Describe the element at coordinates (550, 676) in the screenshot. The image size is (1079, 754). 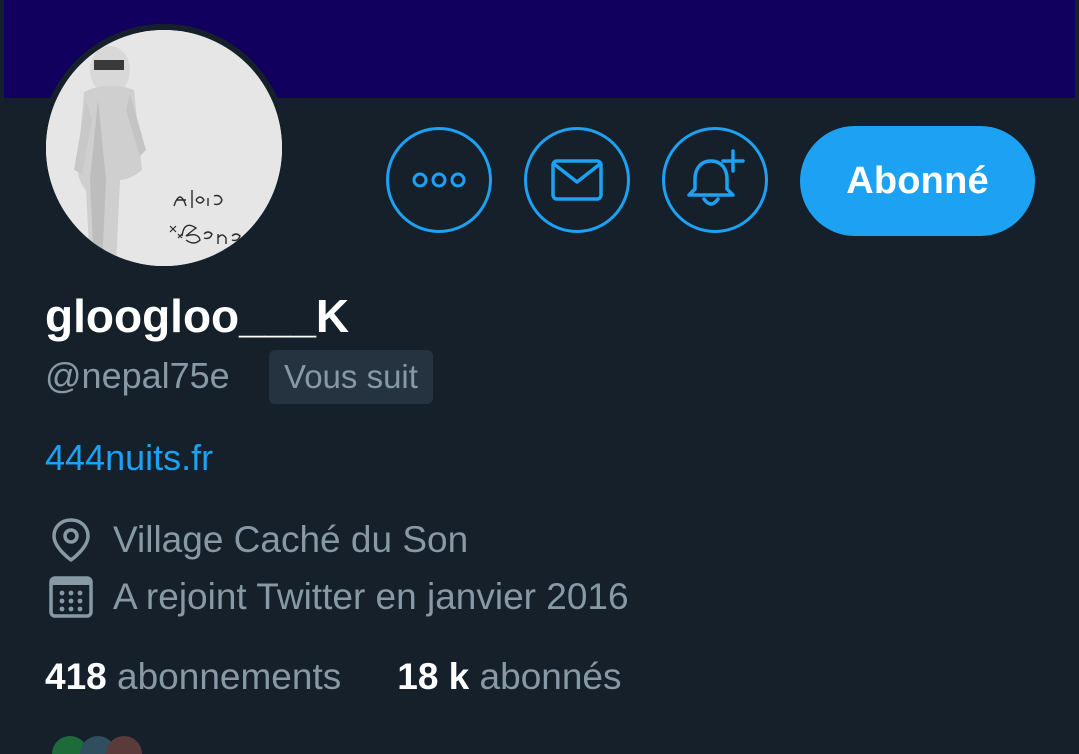
I see `followers-label: abonnés` at that location.